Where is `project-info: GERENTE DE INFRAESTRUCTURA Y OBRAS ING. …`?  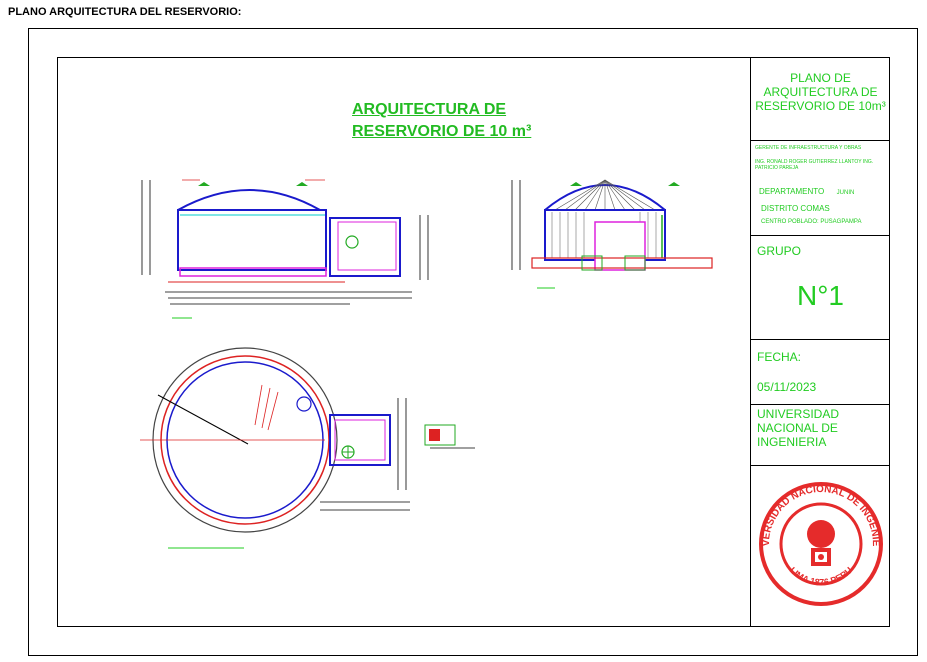
project-info: GERENTE DE INFRAESTRUCTURA Y OBRAS ING. … is located at coordinates (820, 188).